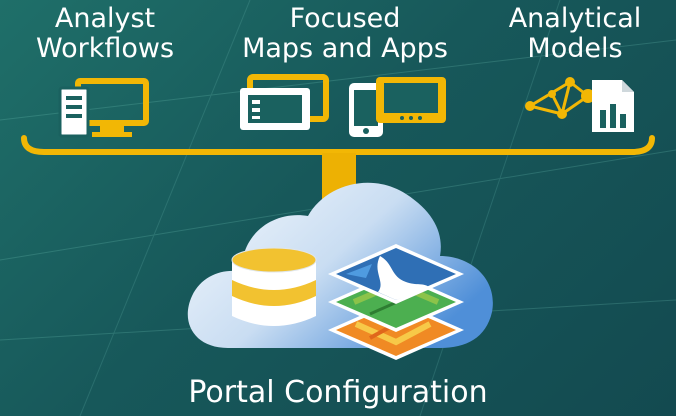 This screenshot has width=676, height=416. Describe the element at coordinates (396, 302) in the screenshot. I see `map-layers-icon` at that location.